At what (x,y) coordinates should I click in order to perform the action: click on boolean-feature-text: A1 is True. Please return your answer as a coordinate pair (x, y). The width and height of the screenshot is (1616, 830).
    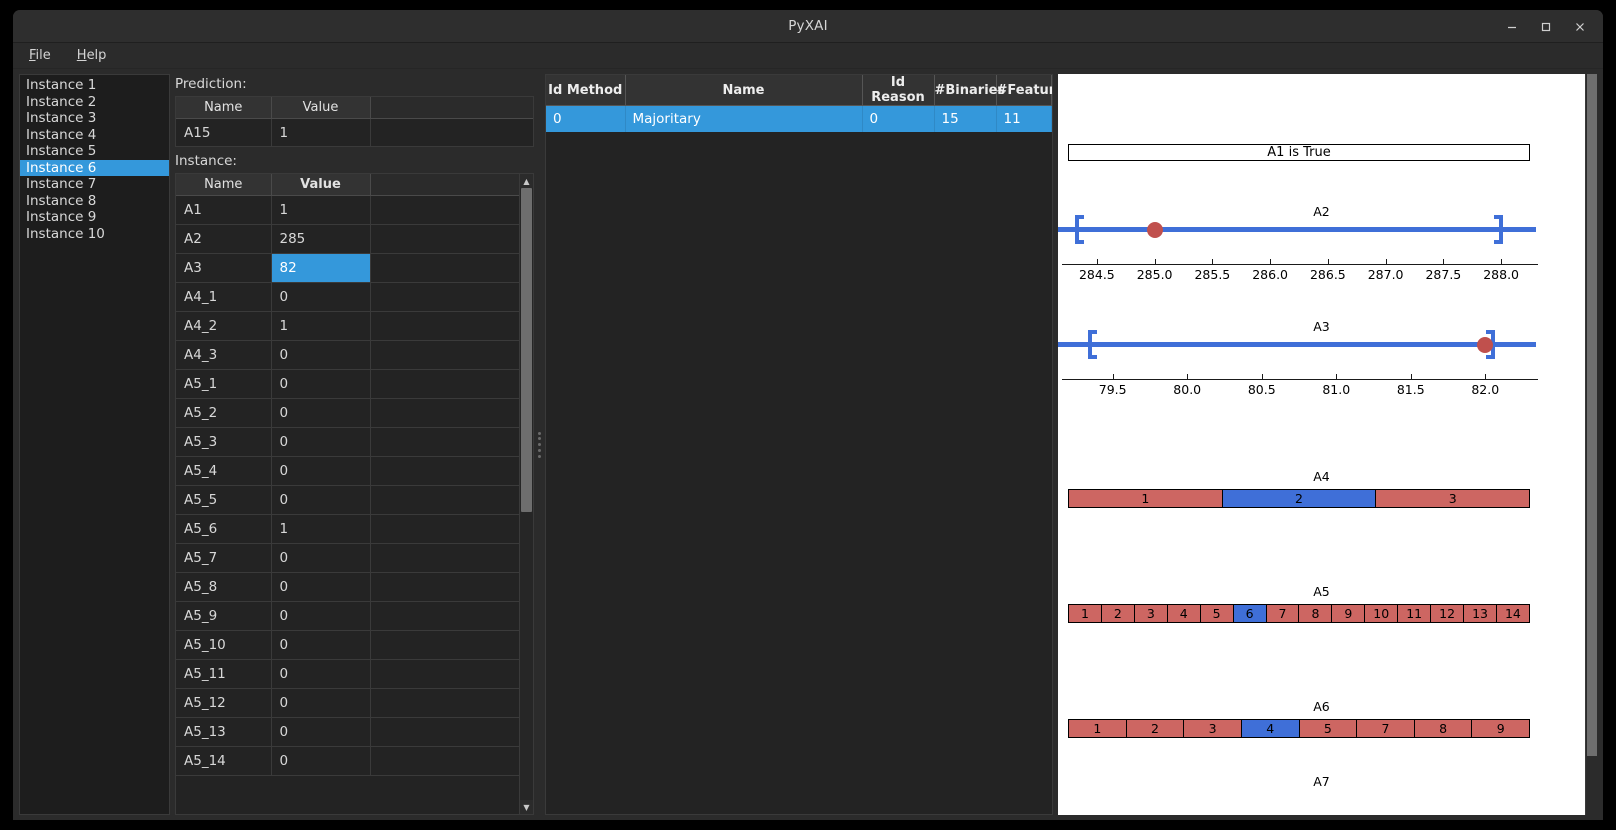
    Looking at the image, I should click on (1299, 152).